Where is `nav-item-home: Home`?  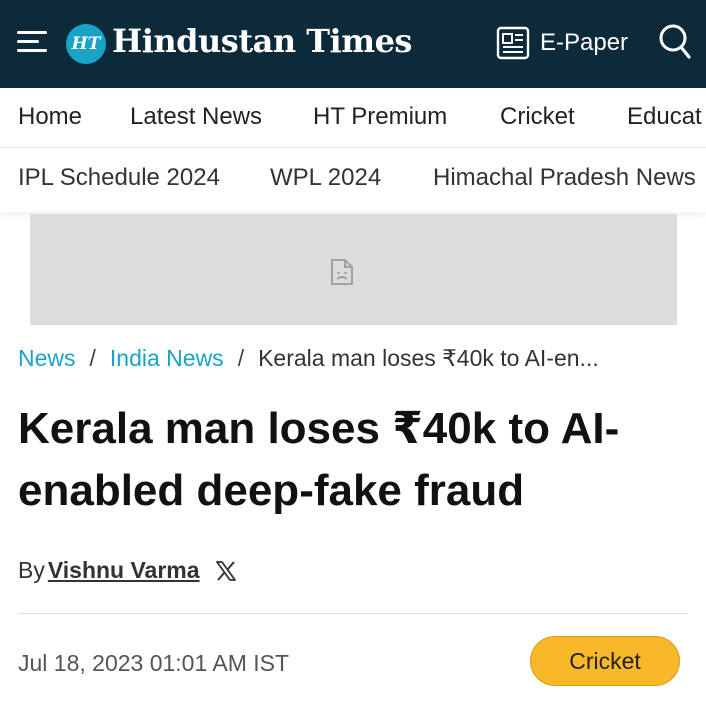 nav-item-home: Home is located at coordinates (50, 117).